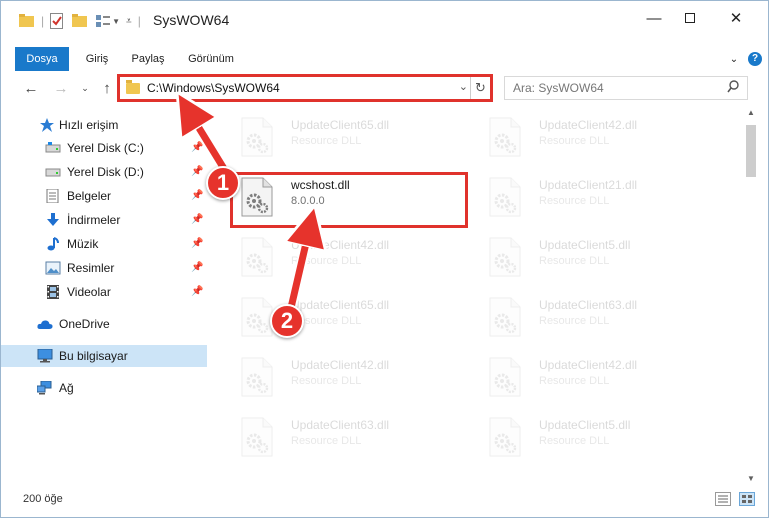 The width and height of the screenshot is (769, 518). Describe the element at coordinates (104, 196) in the screenshot. I see `nav-item-documents: Belgeler 📌` at that location.